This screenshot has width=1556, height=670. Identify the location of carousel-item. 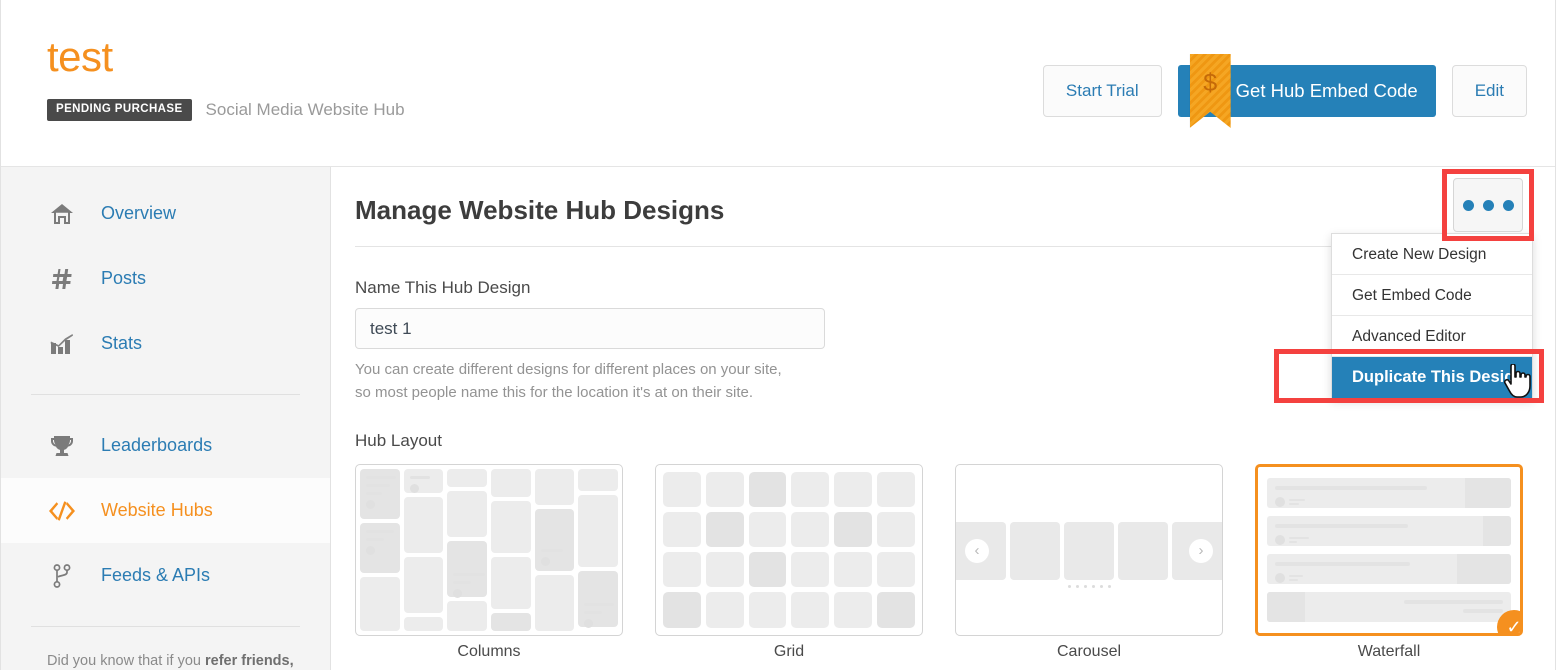
(1089, 550).